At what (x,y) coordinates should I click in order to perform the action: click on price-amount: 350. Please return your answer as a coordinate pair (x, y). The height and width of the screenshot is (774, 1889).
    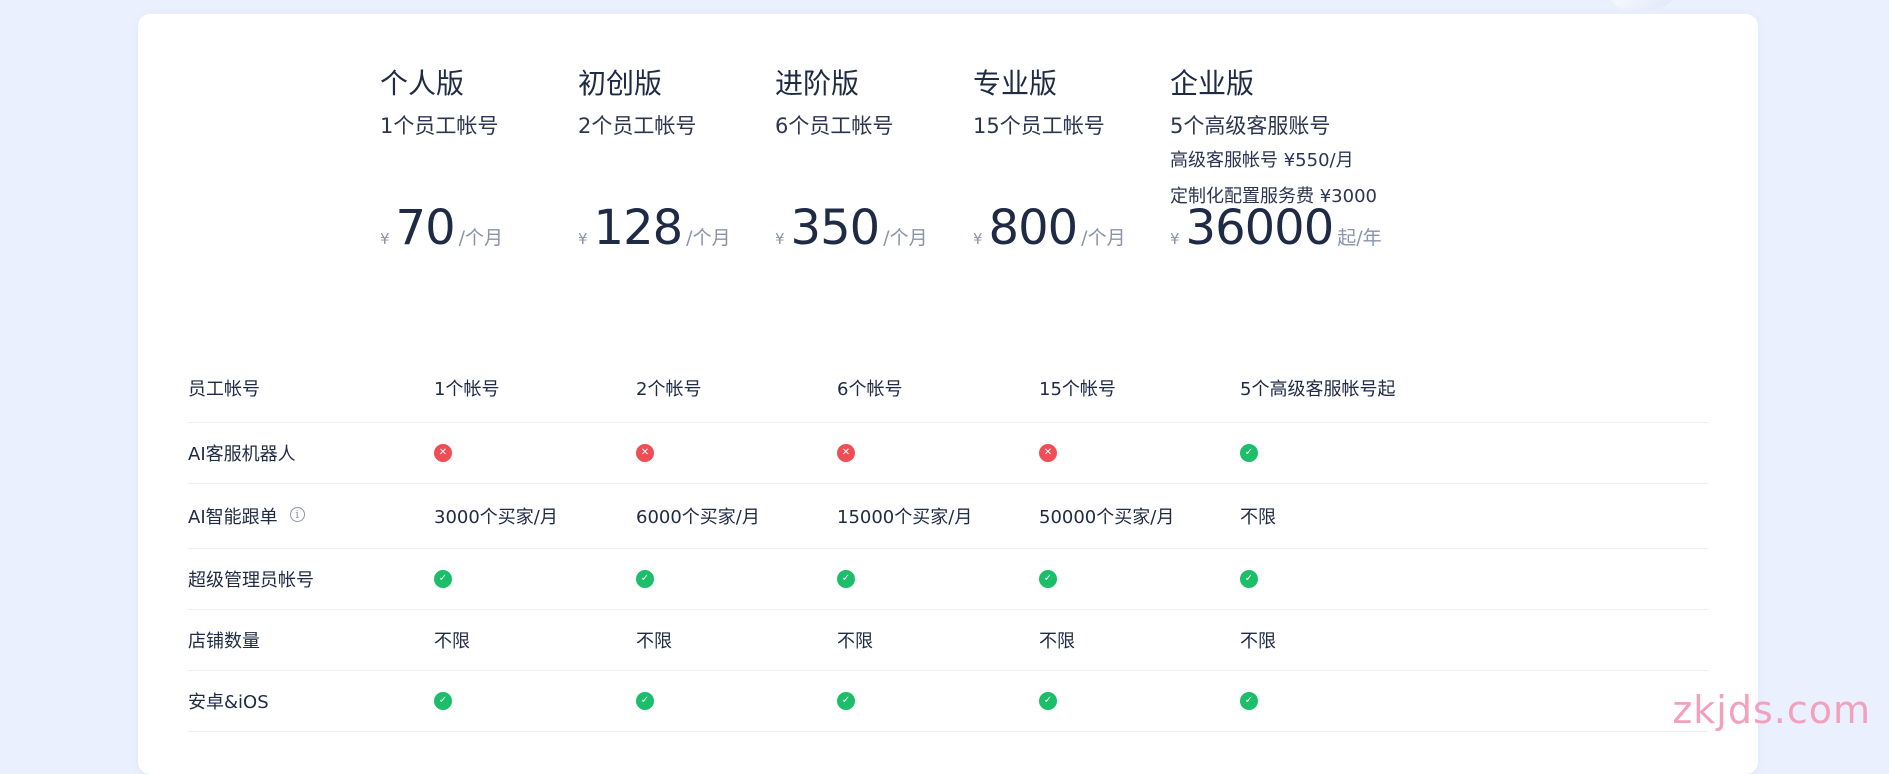
    Looking at the image, I should click on (835, 228).